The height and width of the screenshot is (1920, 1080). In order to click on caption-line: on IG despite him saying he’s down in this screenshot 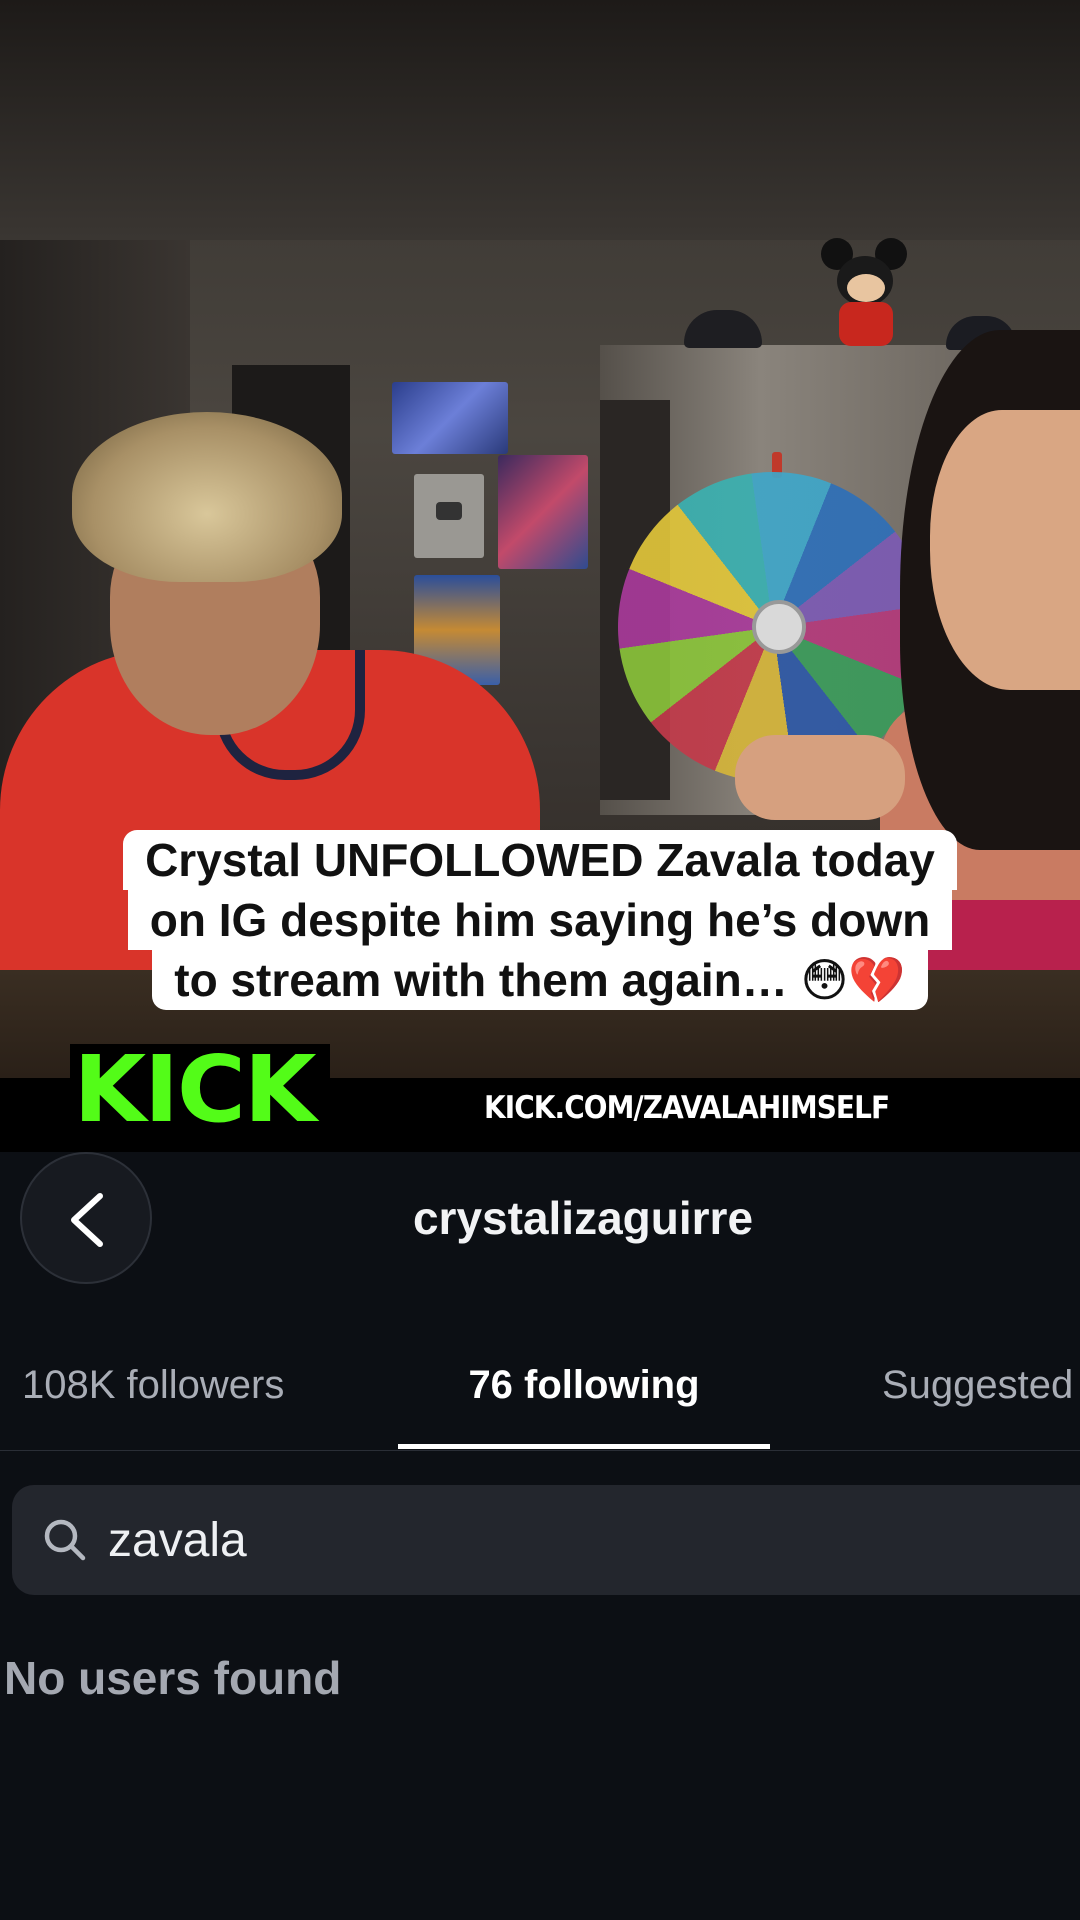, I will do `click(540, 920)`.